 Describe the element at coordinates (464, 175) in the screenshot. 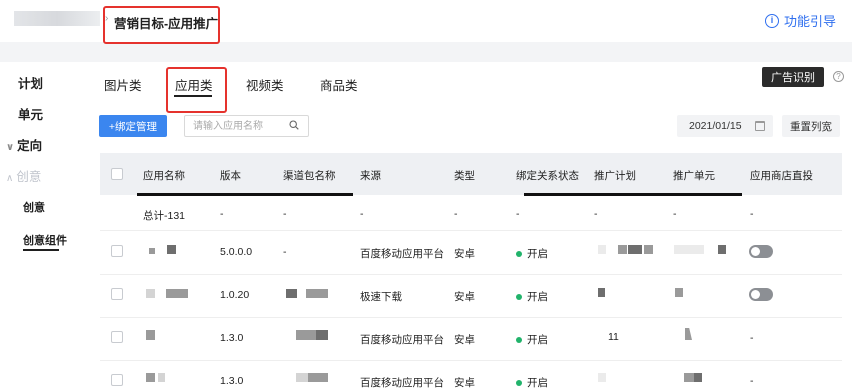

I see `col-header-type: 类型` at that location.